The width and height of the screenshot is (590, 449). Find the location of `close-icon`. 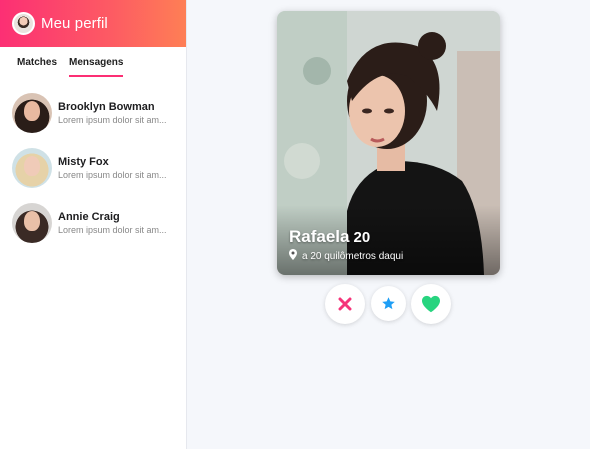

close-icon is located at coordinates (345, 304).